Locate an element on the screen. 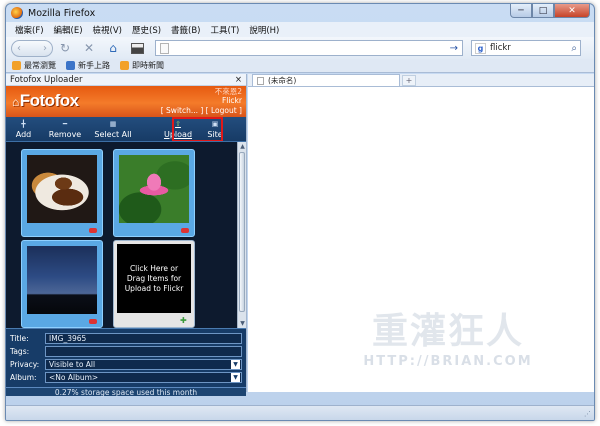 This screenshot has width=600, height=426. privacy-row: Privacy: Visible to All ▼ is located at coordinates (126, 364).